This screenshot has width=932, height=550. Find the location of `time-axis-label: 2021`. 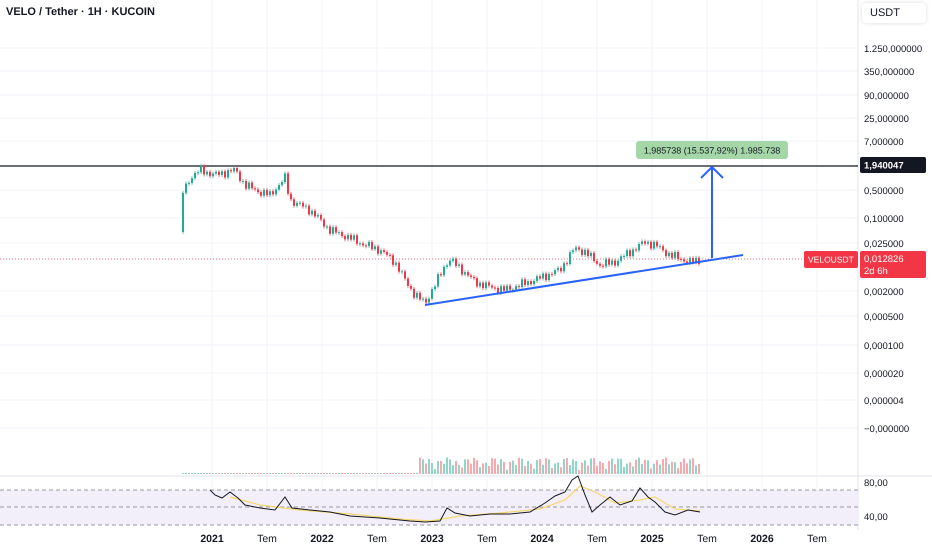

time-axis-label: 2021 is located at coordinates (212, 539).